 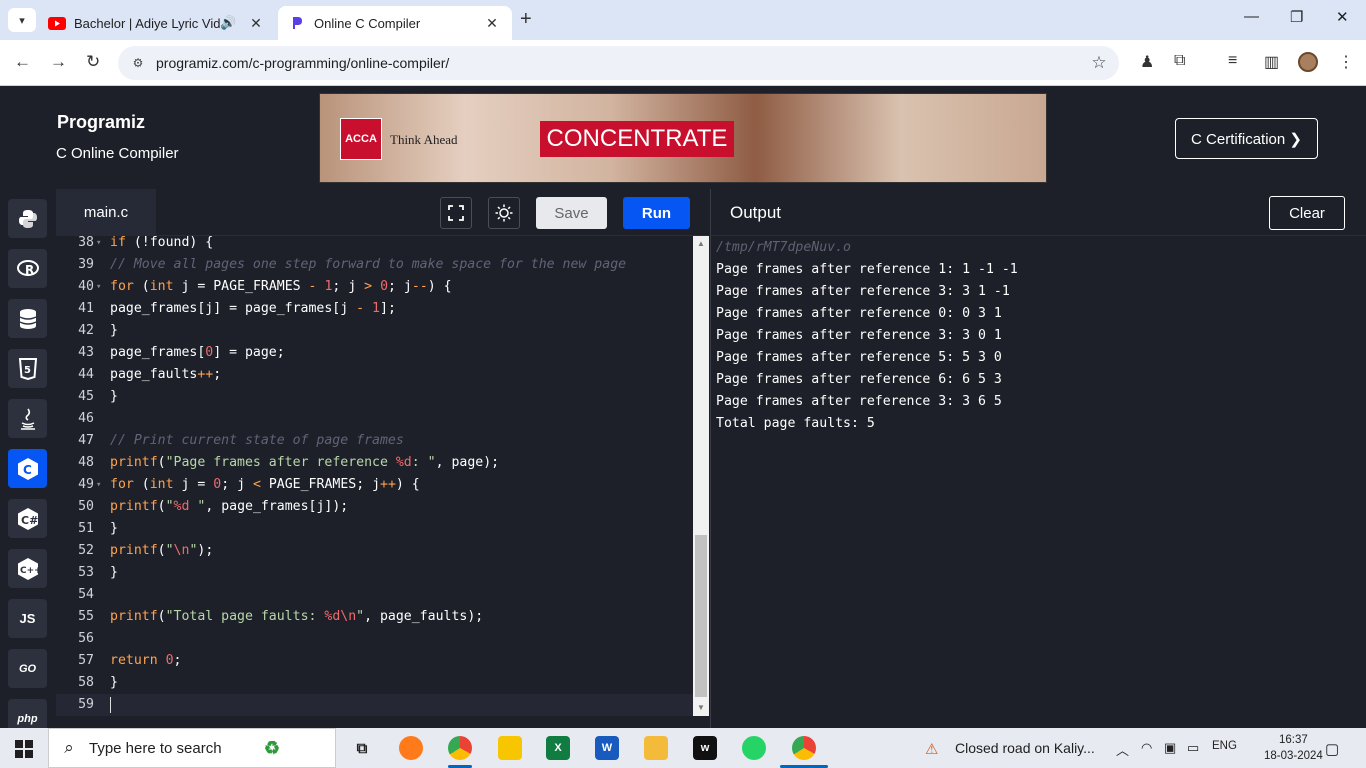 What do you see at coordinates (1296, 17) in the screenshot?
I see `restore-icon: ❐` at bounding box center [1296, 17].